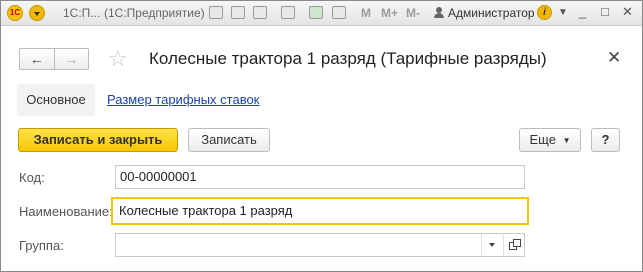  Describe the element at coordinates (544, 12) in the screenshot. I see `info-icon: i` at that location.